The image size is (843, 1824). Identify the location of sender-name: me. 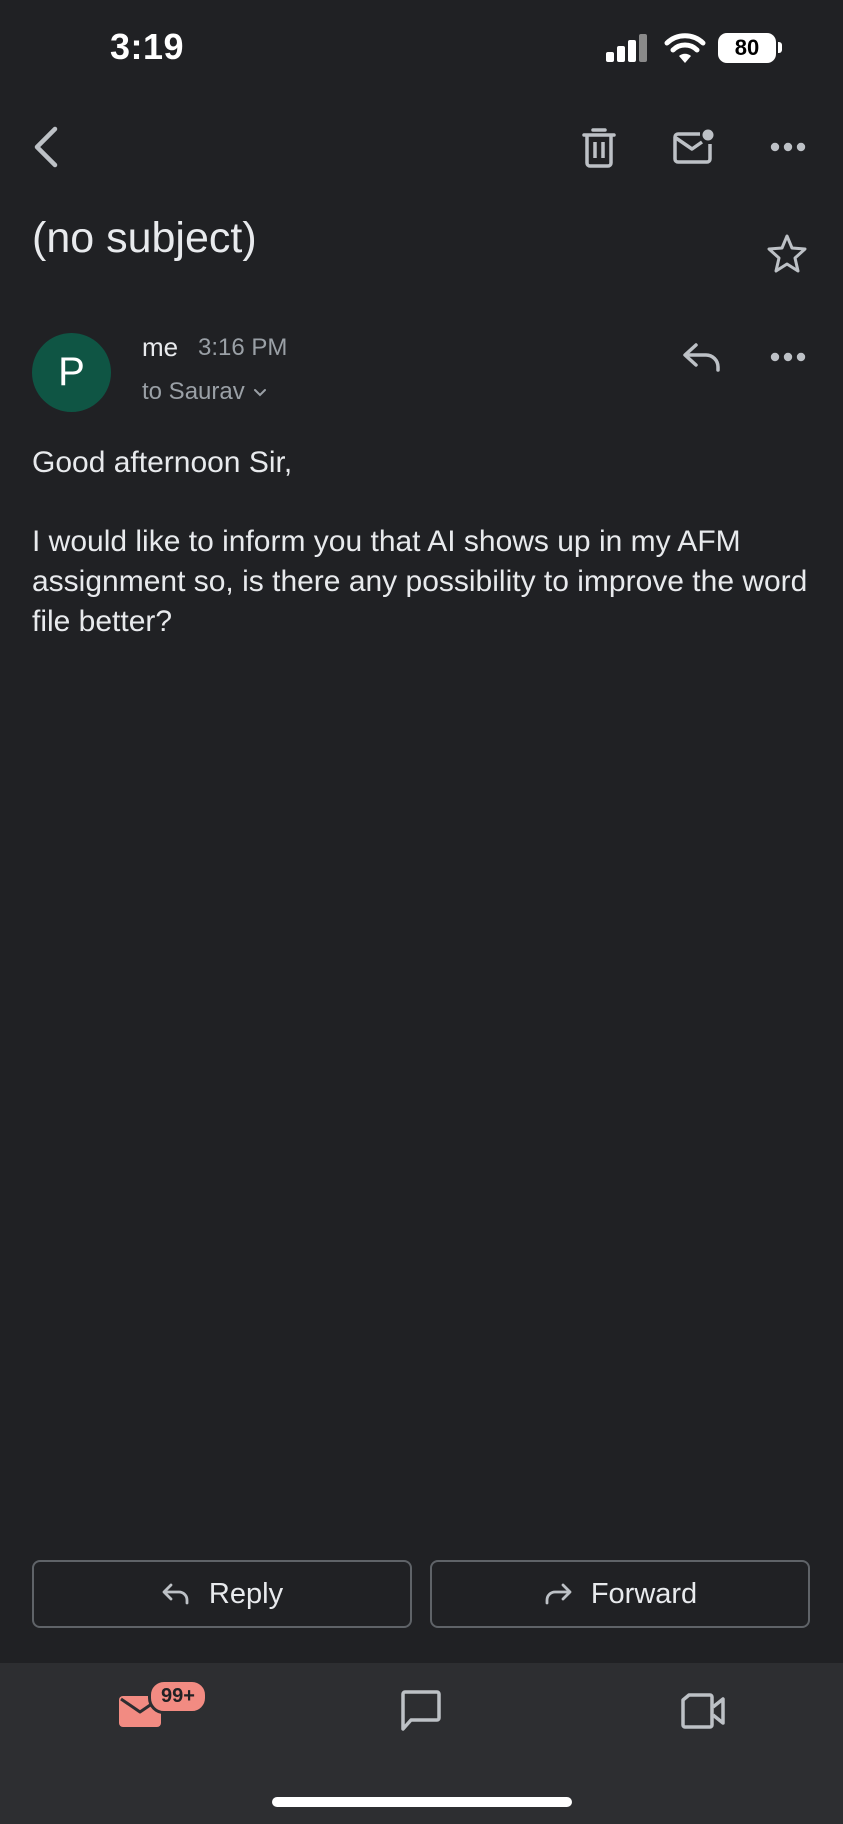
(160, 347).